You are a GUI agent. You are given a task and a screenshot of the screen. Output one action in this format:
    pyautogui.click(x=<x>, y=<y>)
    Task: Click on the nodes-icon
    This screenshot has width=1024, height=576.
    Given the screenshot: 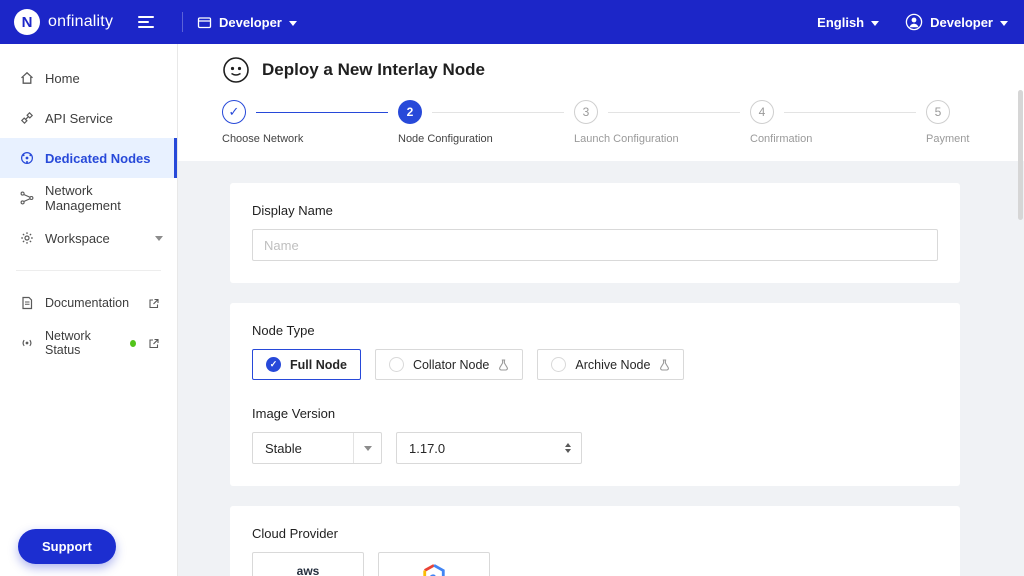 What is the action you would take?
    pyautogui.click(x=27, y=158)
    